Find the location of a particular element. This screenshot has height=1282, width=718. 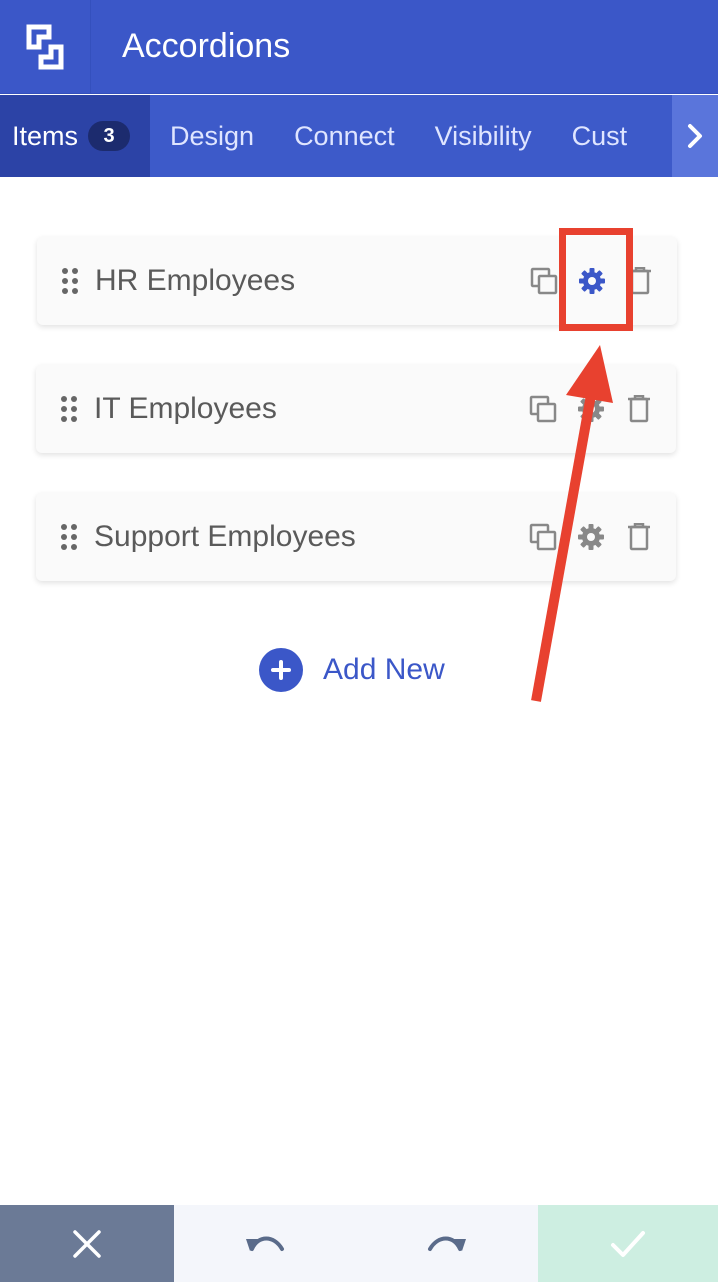

item-label: Support Employees is located at coordinates (225, 536).